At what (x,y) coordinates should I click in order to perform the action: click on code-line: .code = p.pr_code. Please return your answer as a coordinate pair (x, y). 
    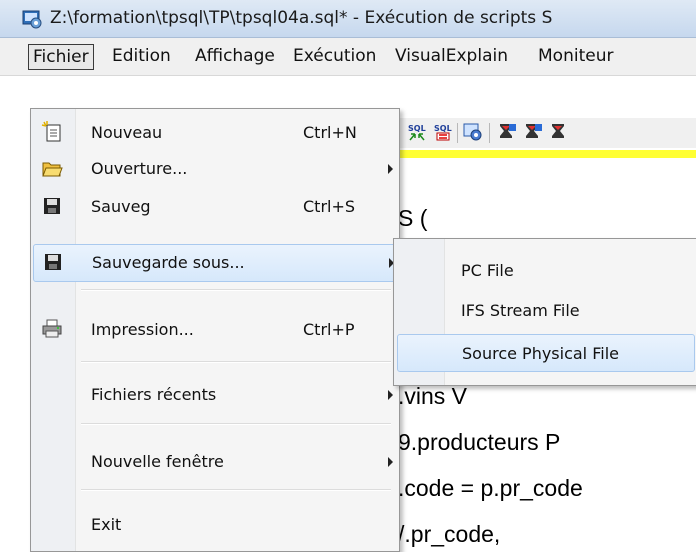
    Looking at the image, I should click on (490, 488).